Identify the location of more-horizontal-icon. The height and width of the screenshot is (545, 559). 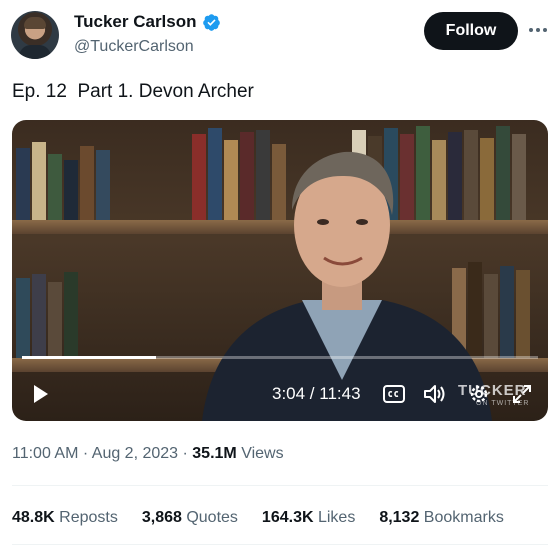
(538, 30).